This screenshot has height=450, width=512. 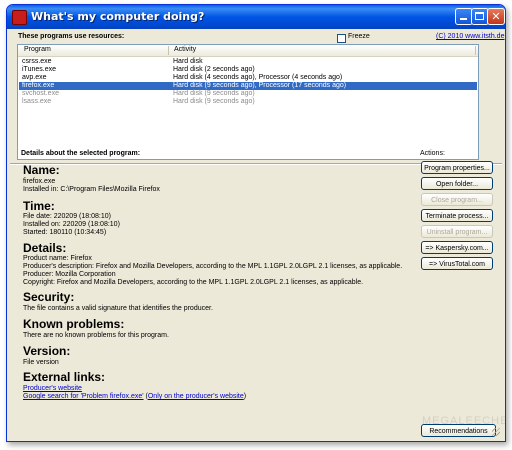 I want to click on program-name-cell: svchost.exe, so click(x=40, y=93).